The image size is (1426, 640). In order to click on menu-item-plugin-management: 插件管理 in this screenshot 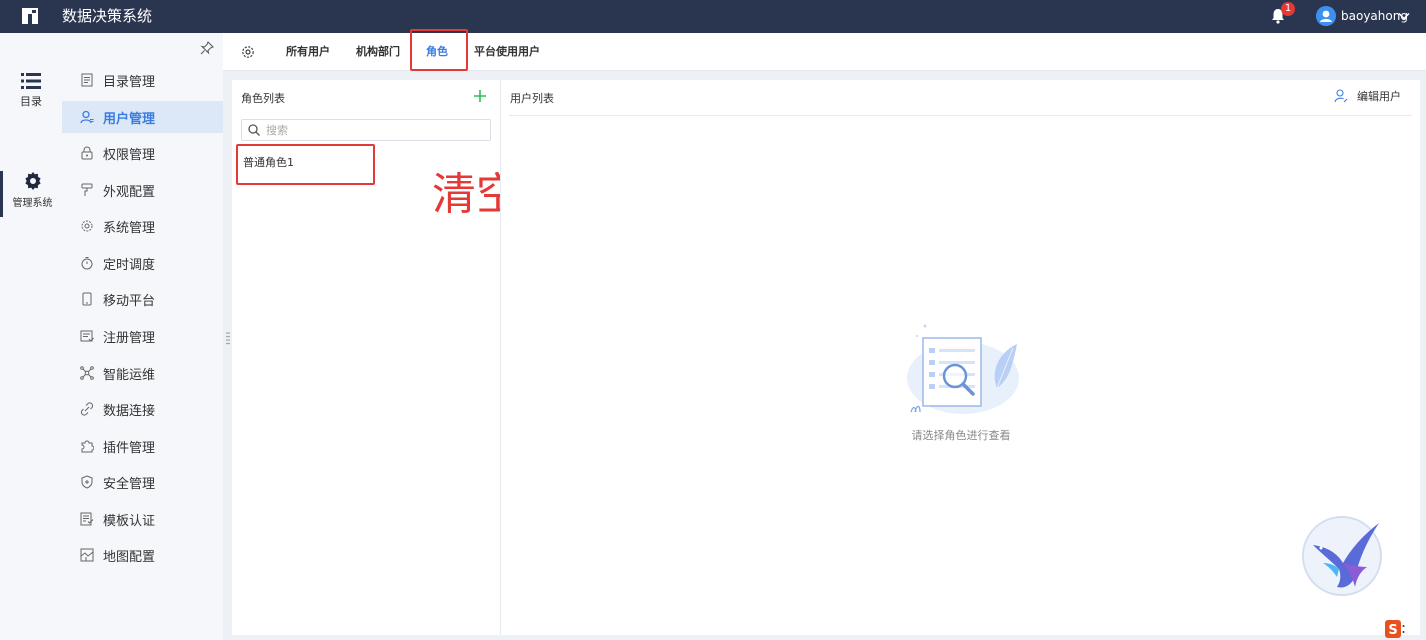, I will do `click(142, 446)`.